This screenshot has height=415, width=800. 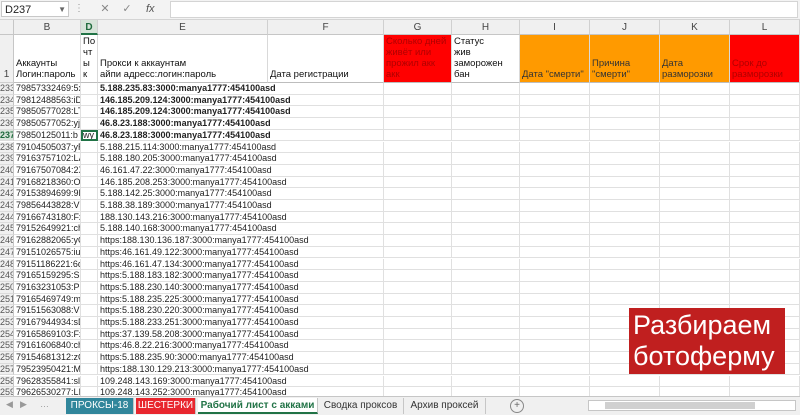 I want to click on account-cell: 79628355841:sl:my:, so click(x=47, y=381).